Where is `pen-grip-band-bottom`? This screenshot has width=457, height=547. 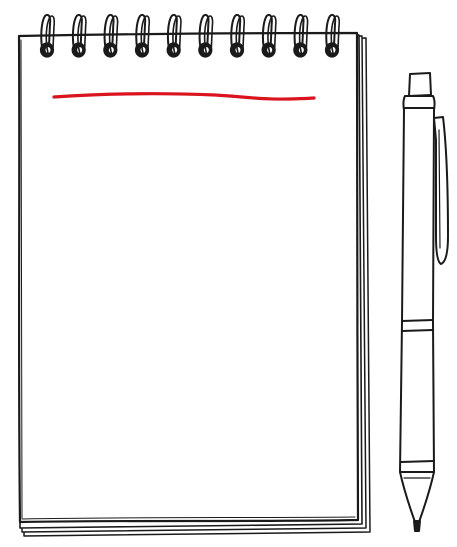
pen-grip-band-bottom is located at coordinates (417, 461).